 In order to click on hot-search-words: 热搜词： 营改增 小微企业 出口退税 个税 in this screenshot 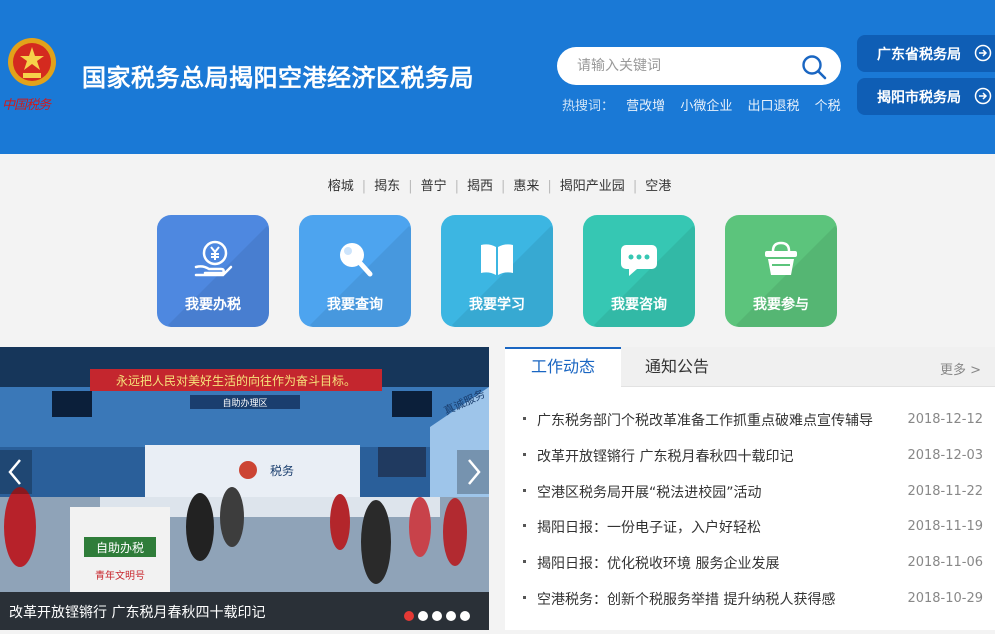, I will do `click(707, 104)`.